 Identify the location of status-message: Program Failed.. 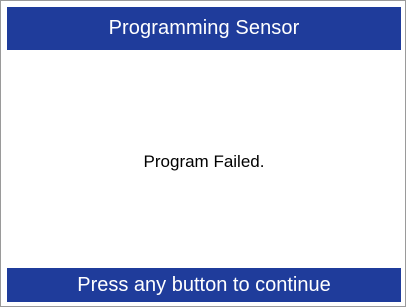
(204, 161).